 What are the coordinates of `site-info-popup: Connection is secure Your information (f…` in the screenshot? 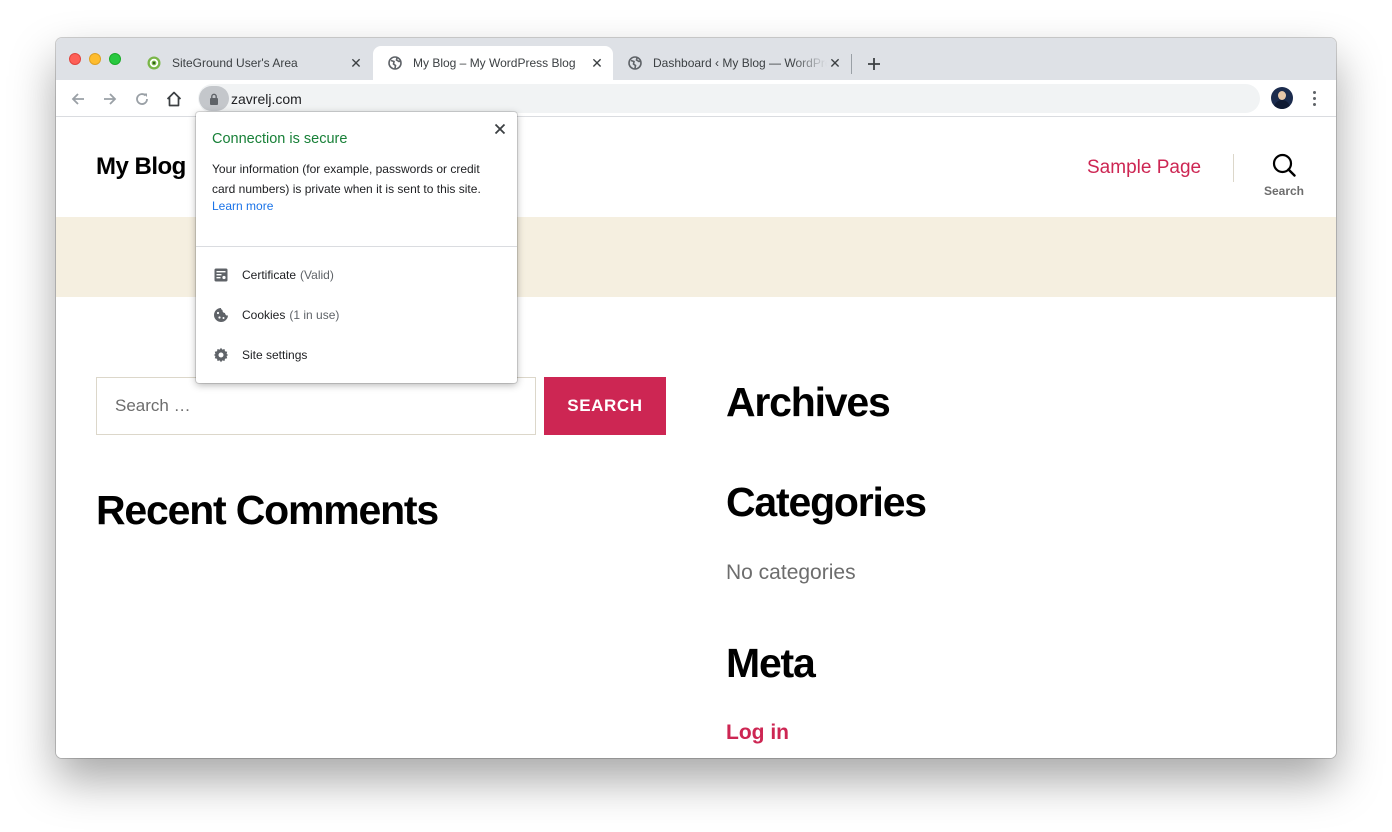 It's located at (356, 247).